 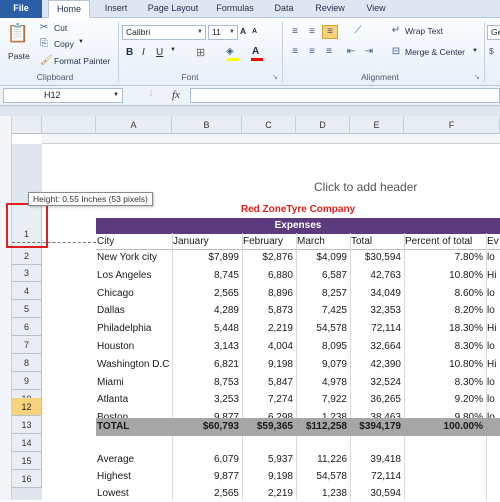 I want to click on cell-january: 3,253, so click(x=207, y=399).